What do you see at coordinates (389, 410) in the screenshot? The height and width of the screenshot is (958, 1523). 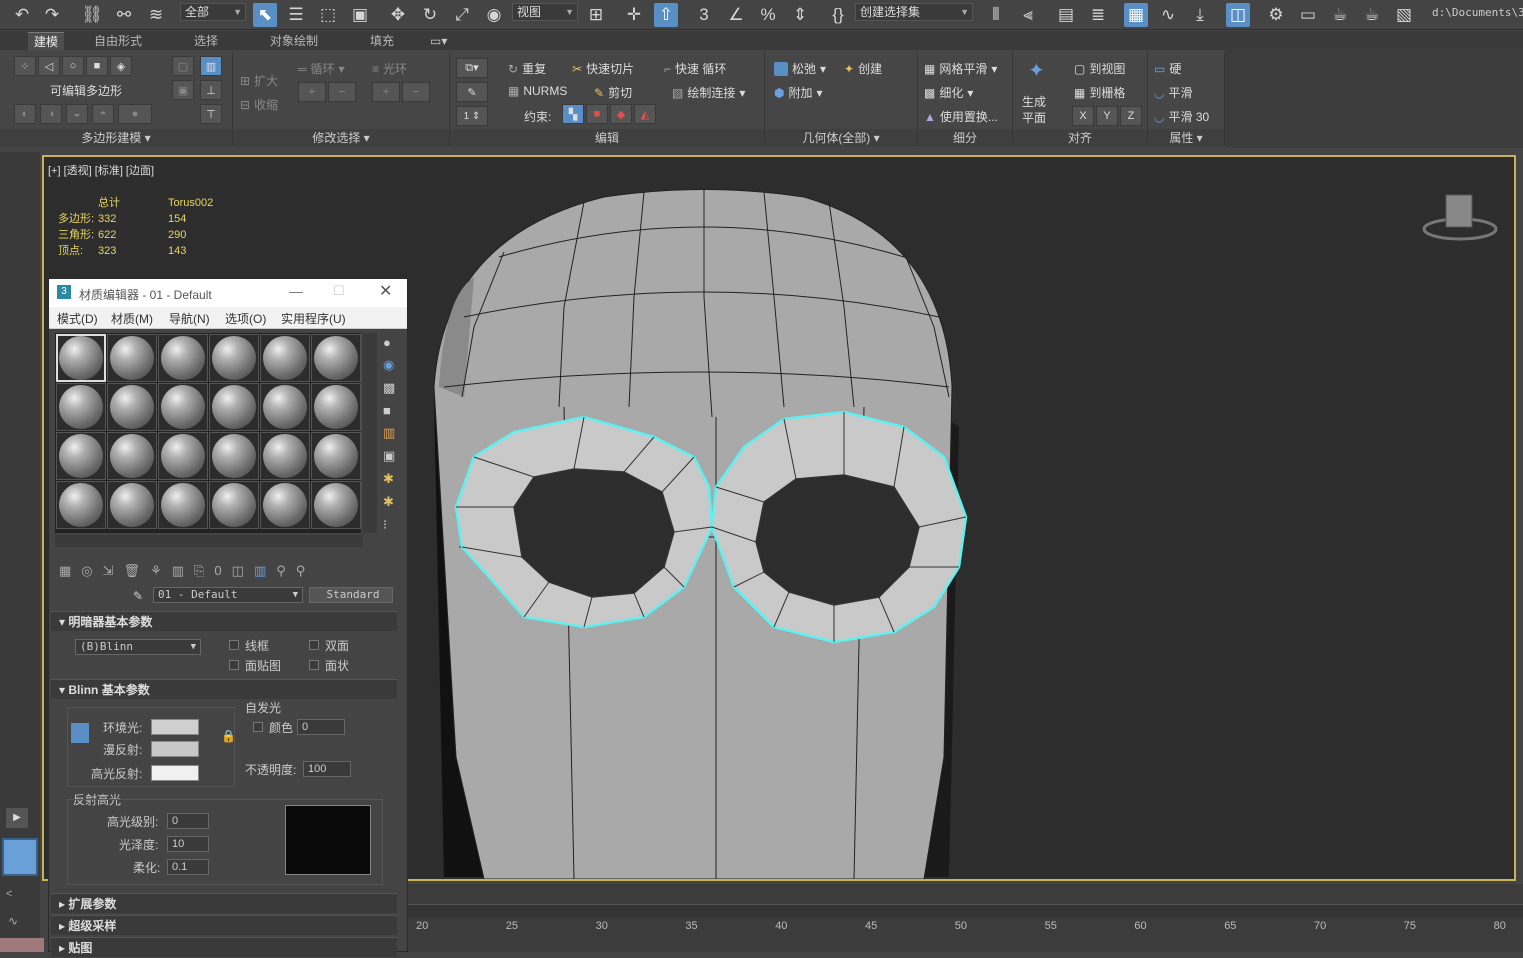 I see `uv-tiling-icon: ■` at bounding box center [389, 410].